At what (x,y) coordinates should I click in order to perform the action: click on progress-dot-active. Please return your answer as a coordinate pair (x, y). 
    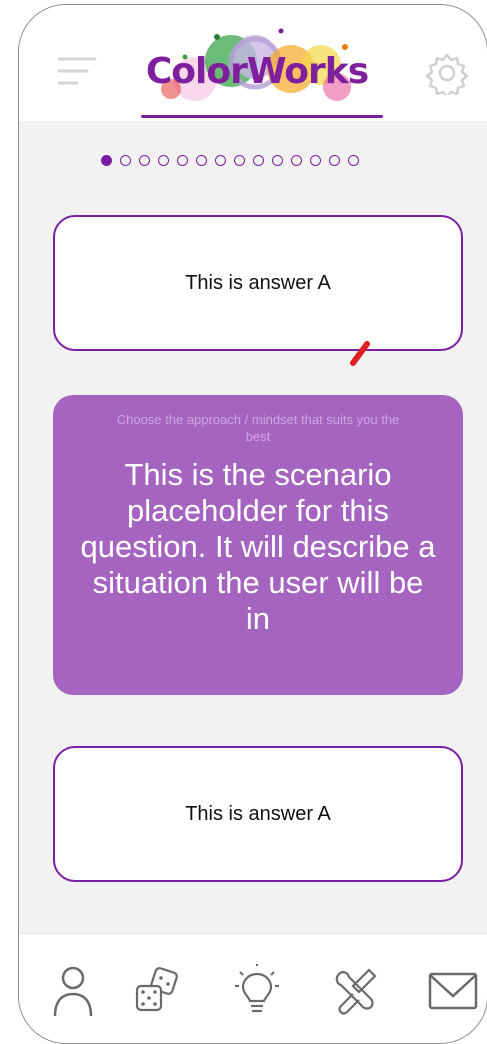
    Looking at the image, I should click on (106, 160).